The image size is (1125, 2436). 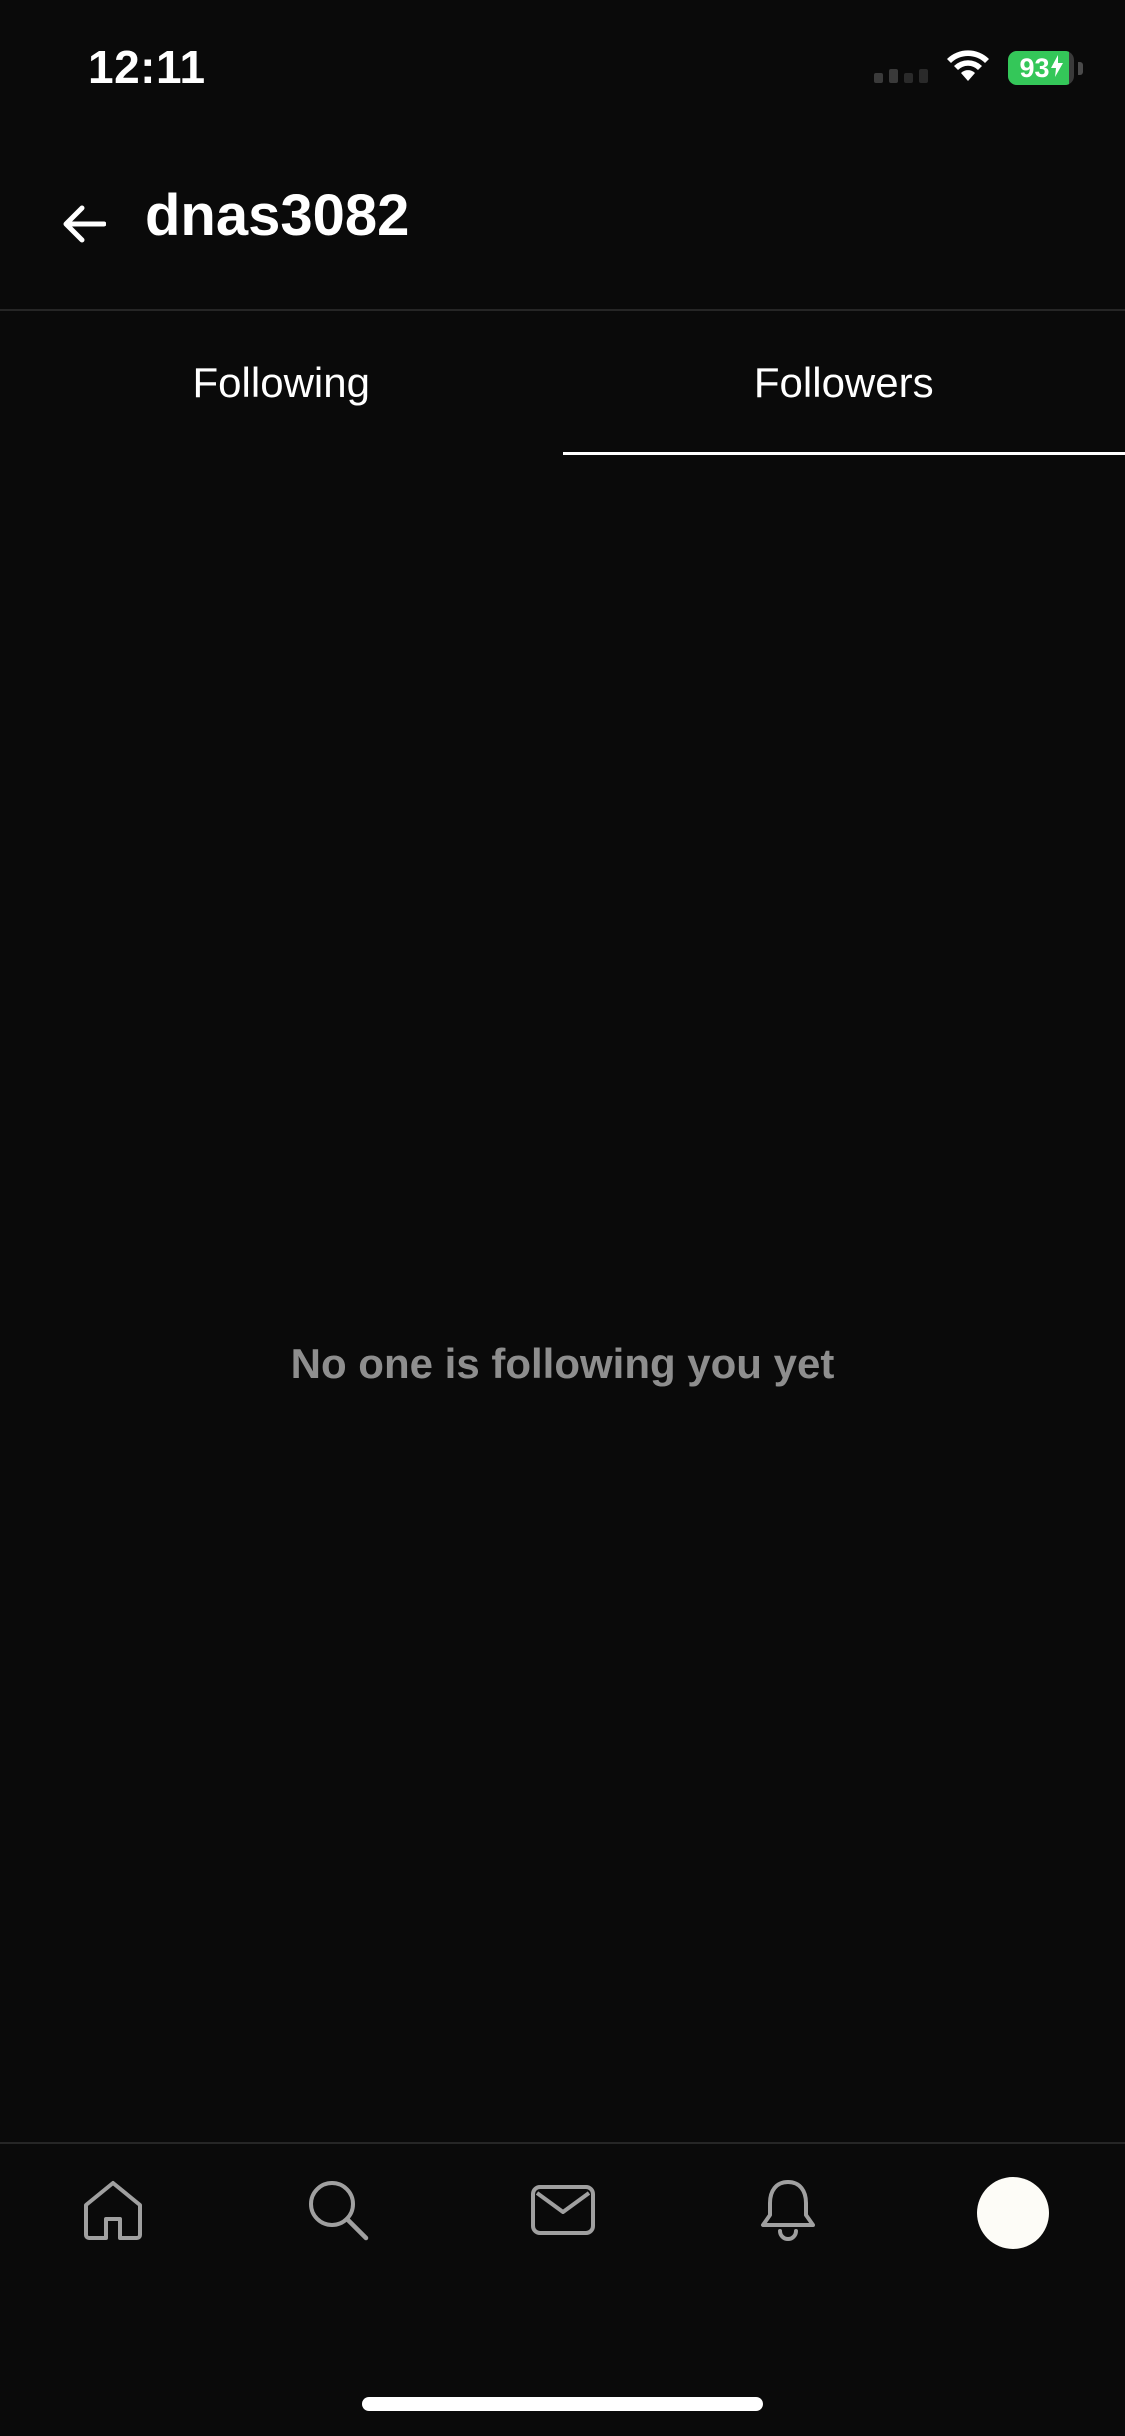 I want to click on tab-following: Following, so click(x=281, y=383).